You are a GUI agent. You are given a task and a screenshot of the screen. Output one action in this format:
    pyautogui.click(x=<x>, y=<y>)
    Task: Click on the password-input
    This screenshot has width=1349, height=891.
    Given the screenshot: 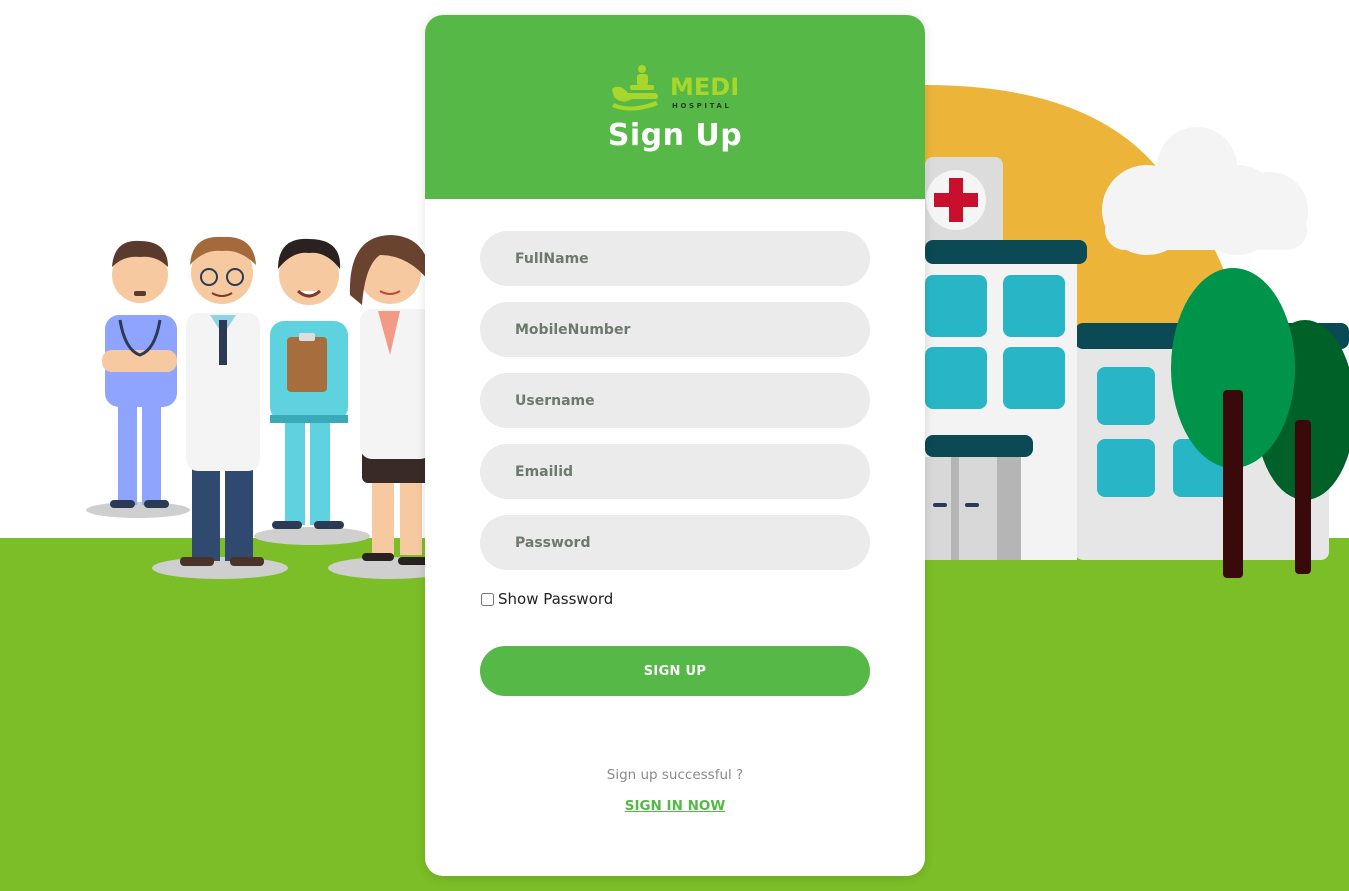 What is the action you would take?
    pyautogui.click(x=675, y=542)
    